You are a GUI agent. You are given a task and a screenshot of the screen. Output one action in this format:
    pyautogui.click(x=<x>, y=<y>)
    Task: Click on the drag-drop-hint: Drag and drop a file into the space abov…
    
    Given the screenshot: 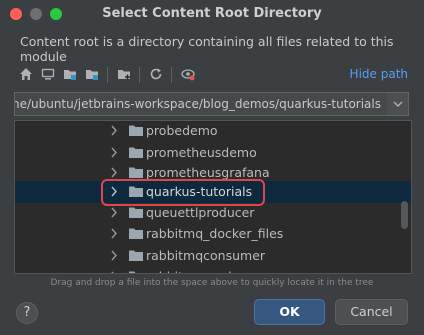 What is the action you would take?
    pyautogui.click(x=212, y=283)
    